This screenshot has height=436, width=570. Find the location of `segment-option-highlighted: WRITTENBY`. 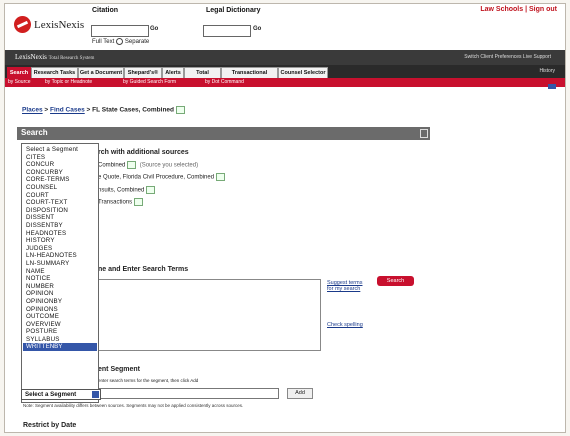

segment-option-highlighted: WRITTENBY is located at coordinates (60, 347).